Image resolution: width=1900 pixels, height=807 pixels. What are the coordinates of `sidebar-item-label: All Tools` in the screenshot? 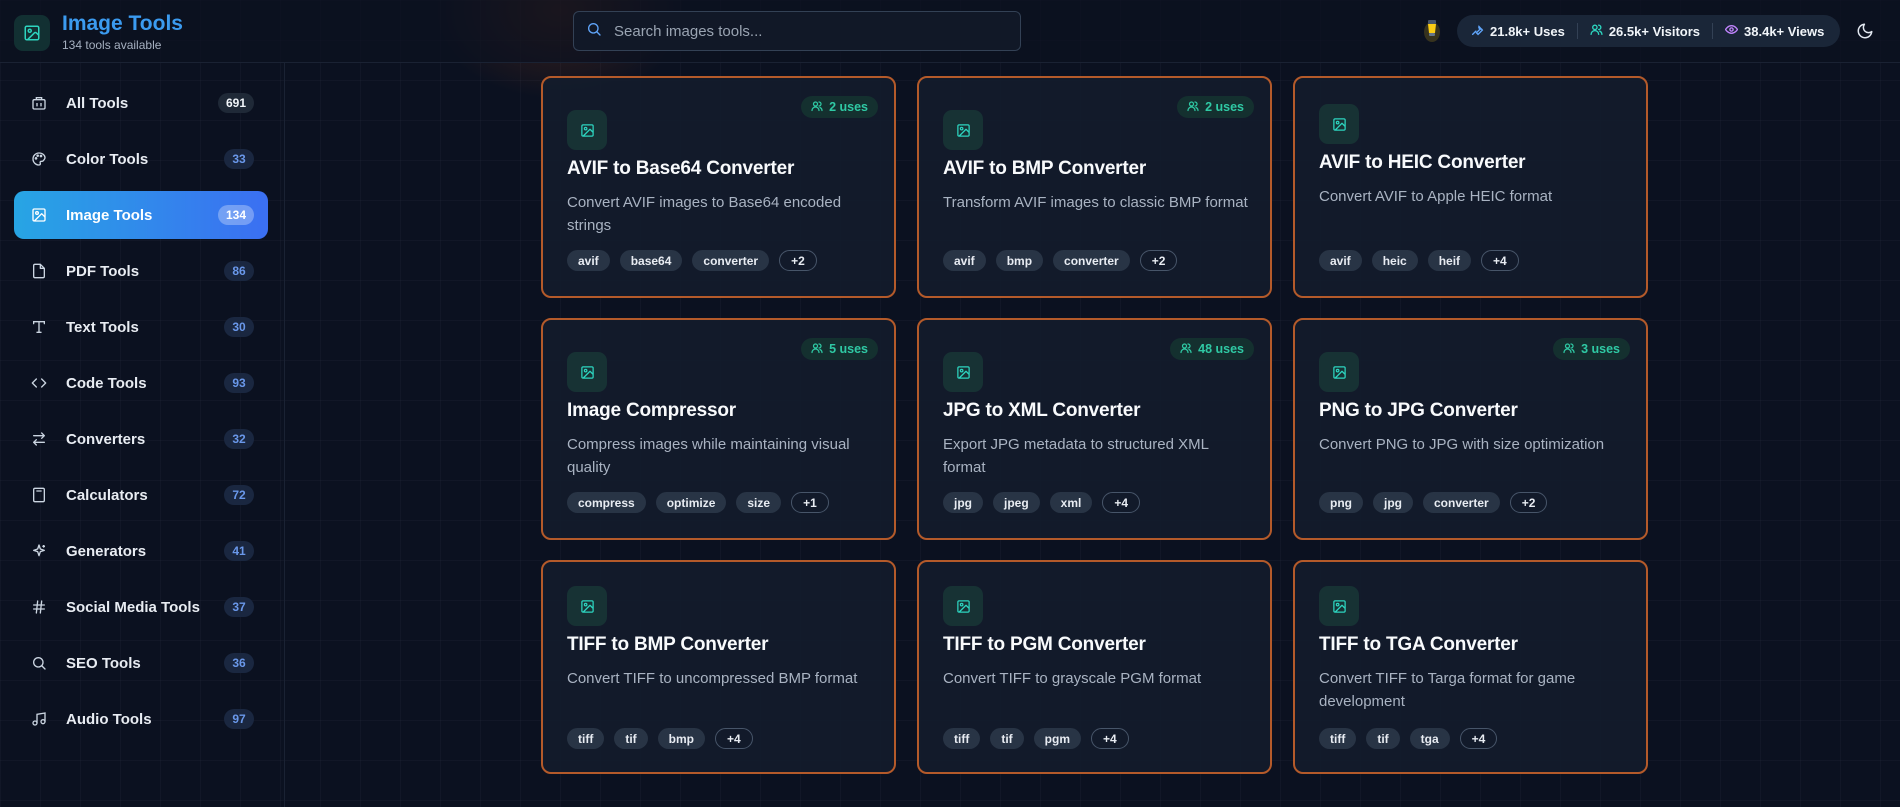 It's located at (97, 103).